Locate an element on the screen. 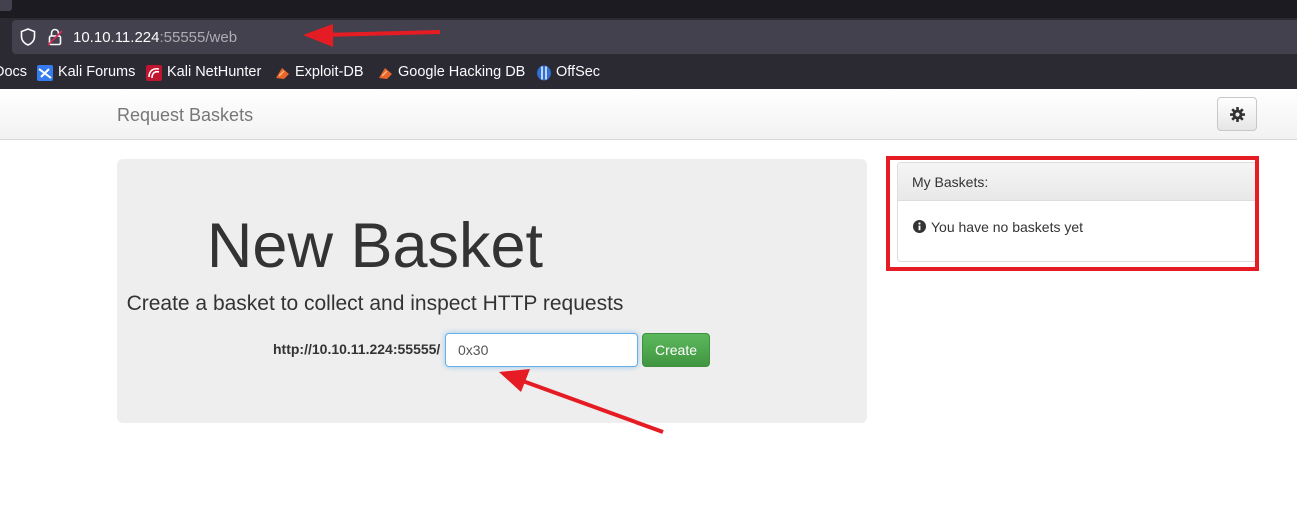 The image size is (1297, 506). annotation-arrow-url is located at coordinates (372, 35).